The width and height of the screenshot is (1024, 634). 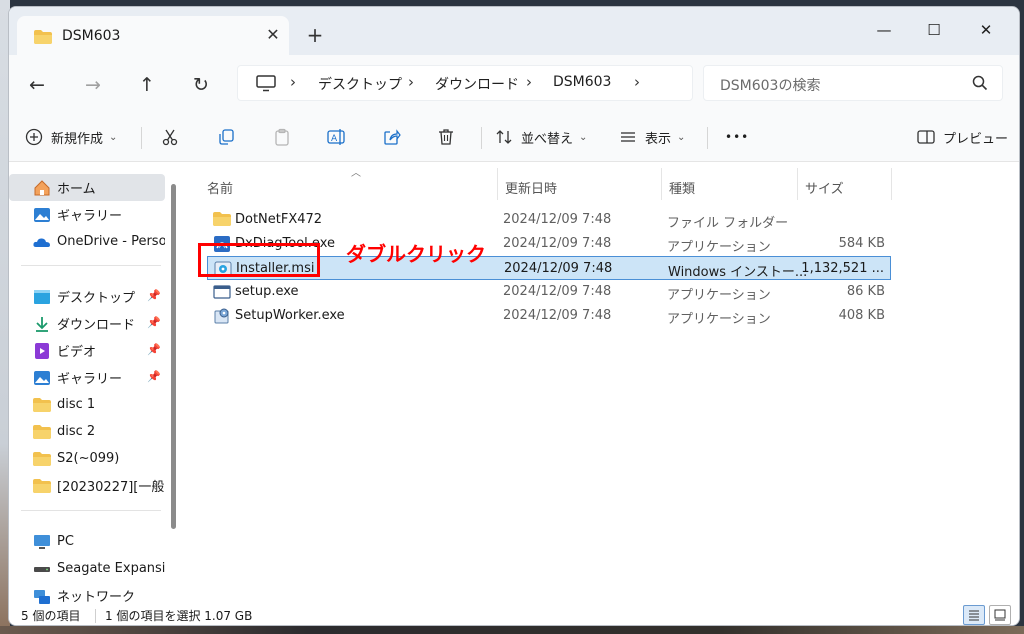 What do you see at coordinates (111, 487) in the screenshot?
I see `sidebar-item-label: [20230227][一般コ` at bounding box center [111, 487].